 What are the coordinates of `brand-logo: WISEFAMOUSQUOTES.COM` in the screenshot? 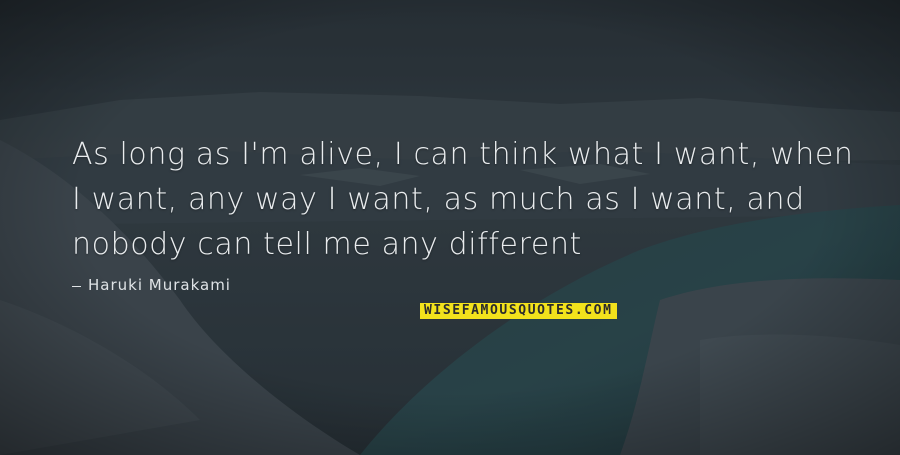 It's located at (518, 311).